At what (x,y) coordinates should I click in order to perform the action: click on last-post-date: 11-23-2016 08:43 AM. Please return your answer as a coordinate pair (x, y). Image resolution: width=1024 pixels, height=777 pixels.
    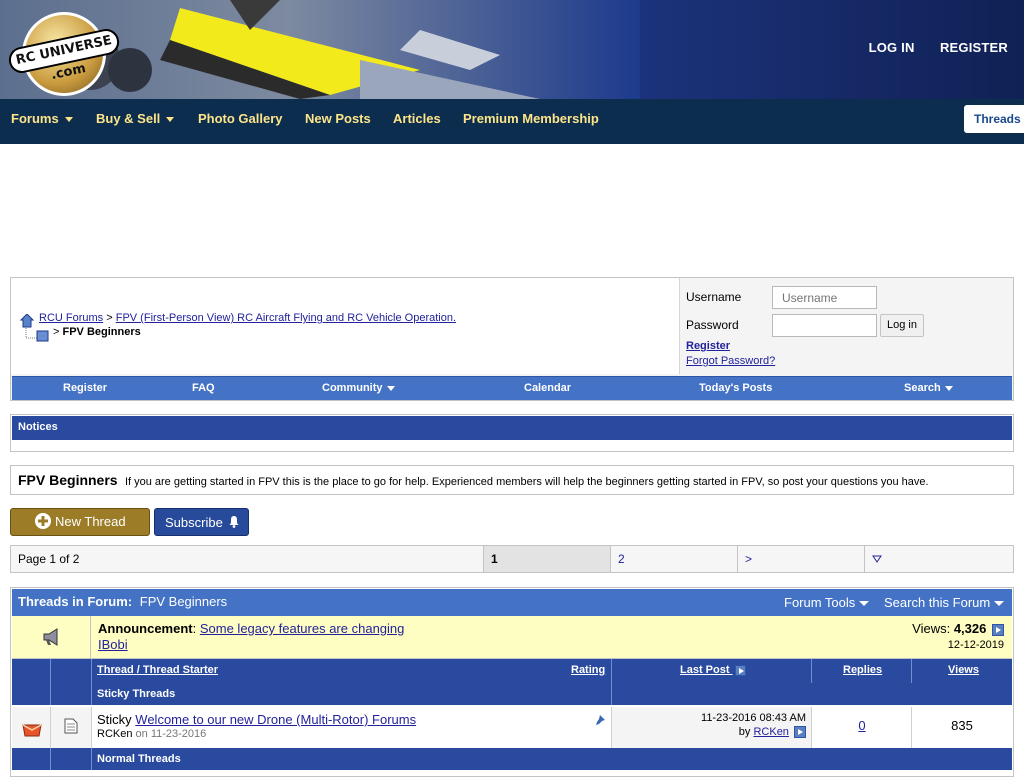
    Looking at the image, I should click on (753, 718).